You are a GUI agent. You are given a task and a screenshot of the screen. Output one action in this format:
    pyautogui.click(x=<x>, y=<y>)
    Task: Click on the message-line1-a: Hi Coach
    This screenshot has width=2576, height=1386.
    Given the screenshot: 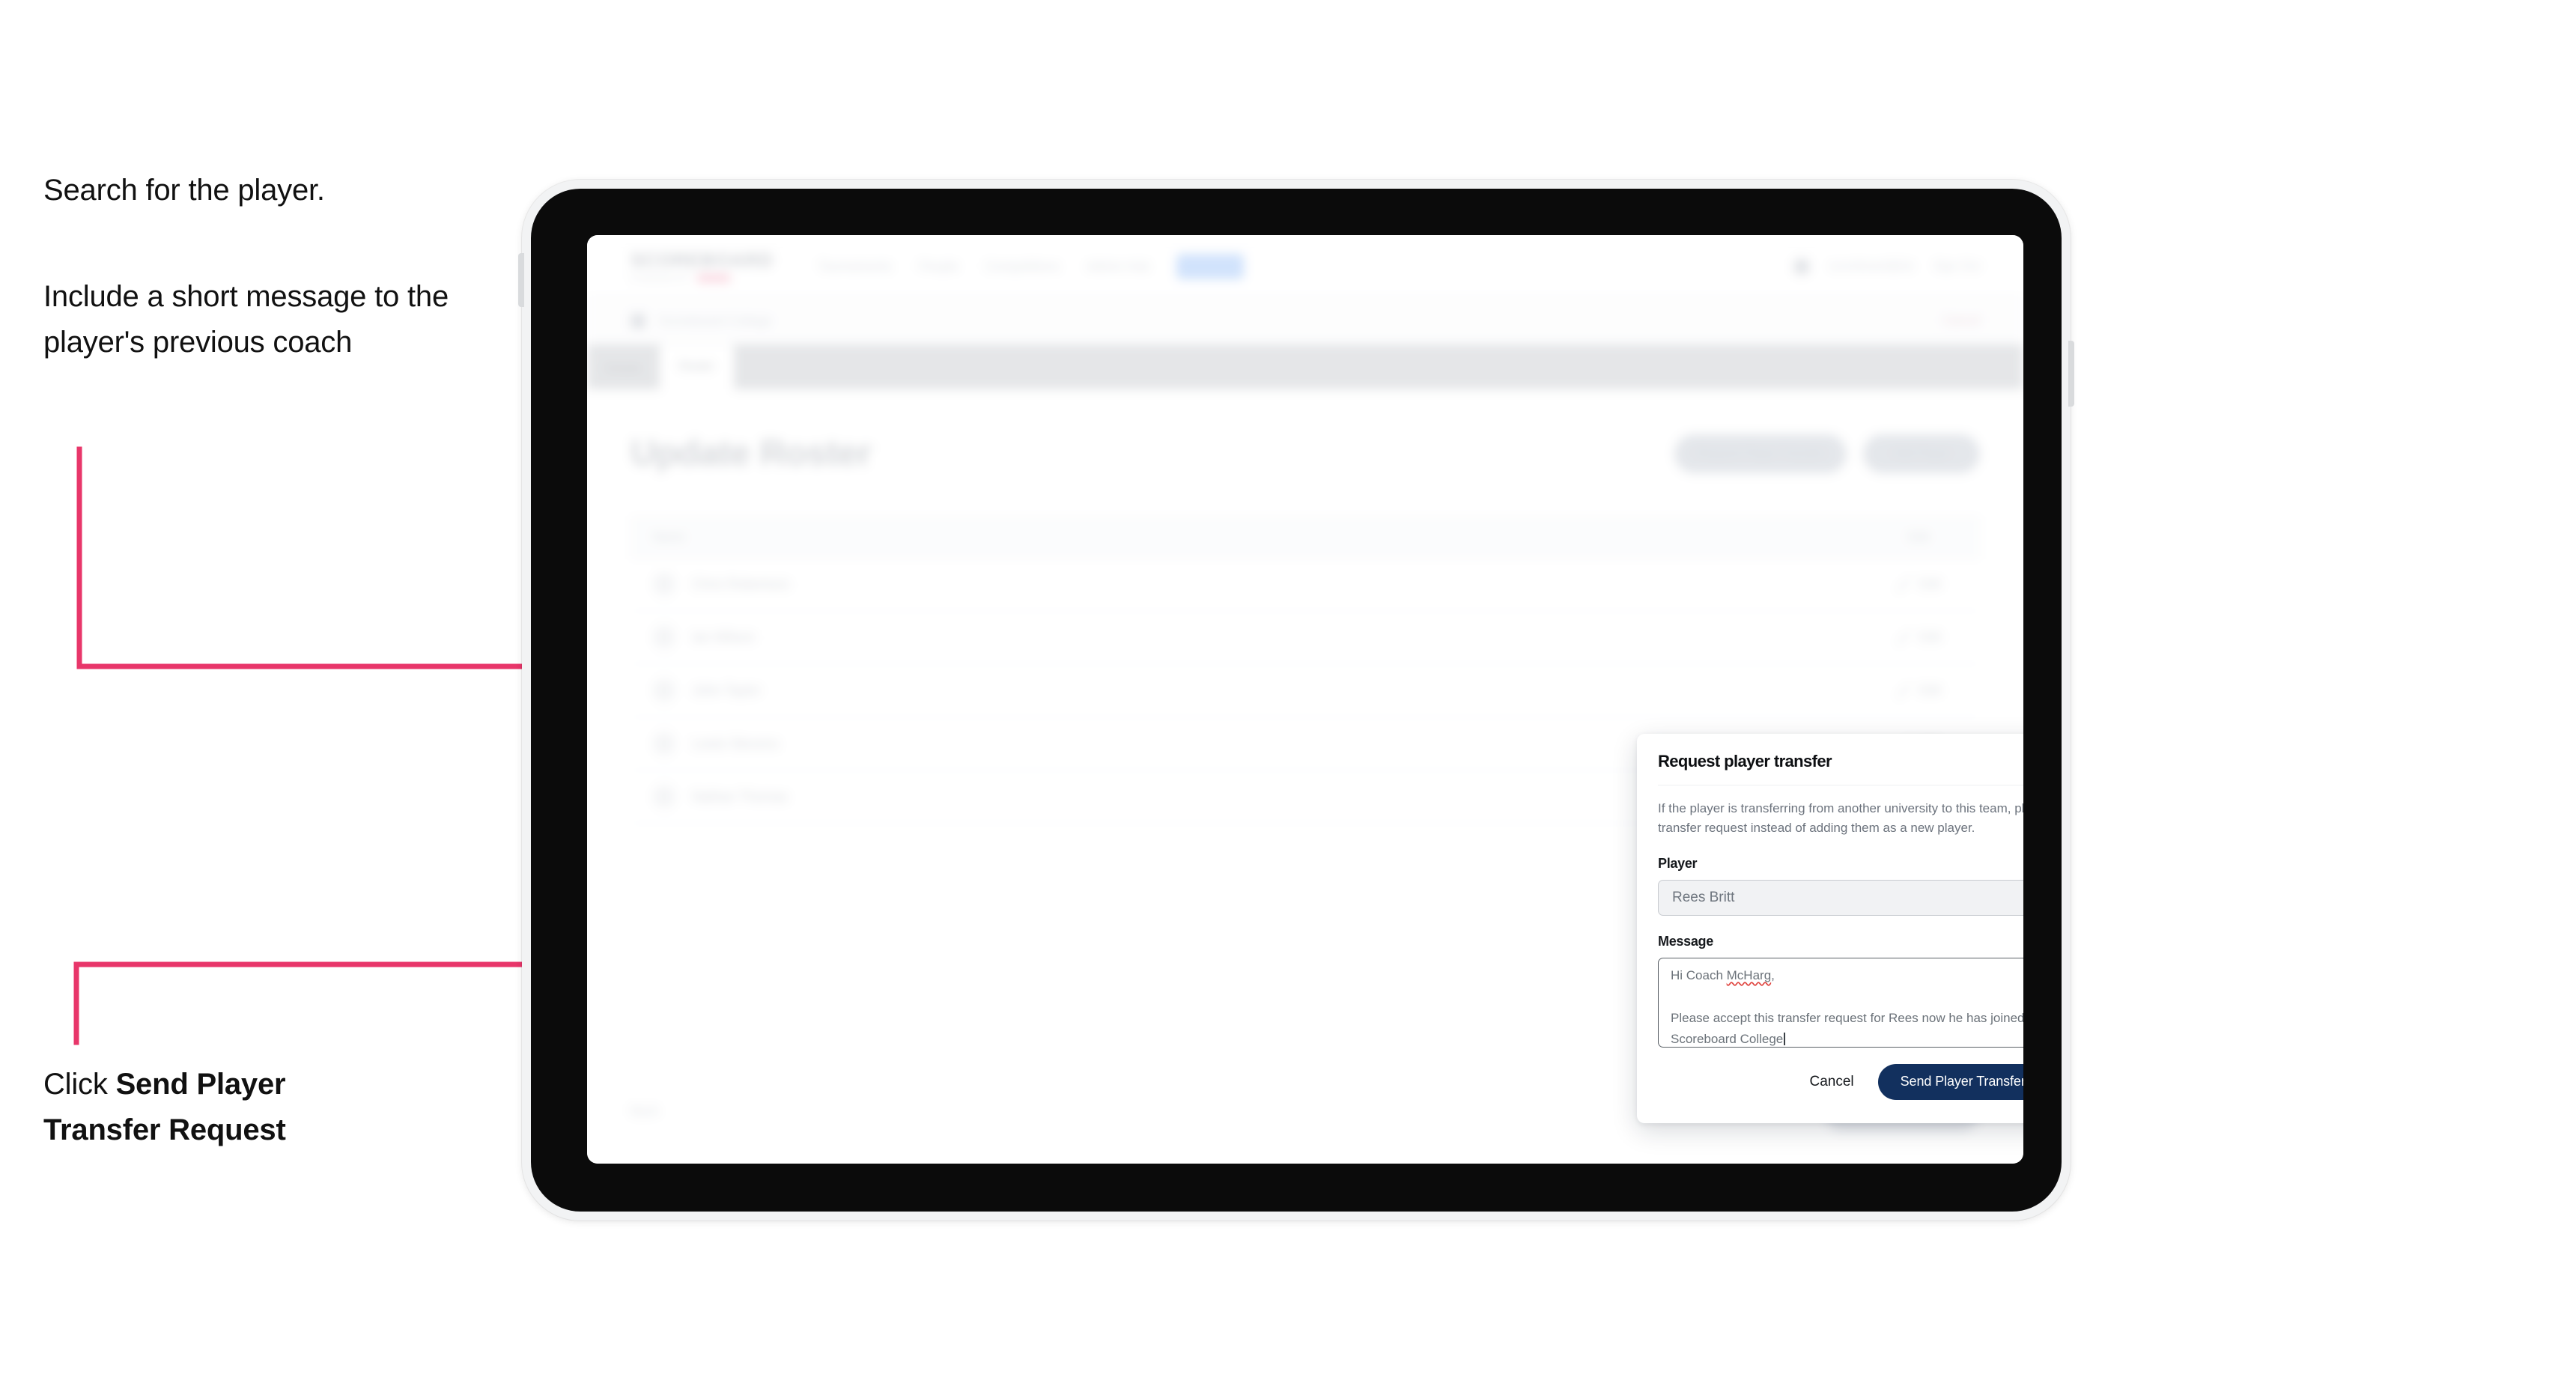 What is the action you would take?
    pyautogui.click(x=1699, y=974)
    